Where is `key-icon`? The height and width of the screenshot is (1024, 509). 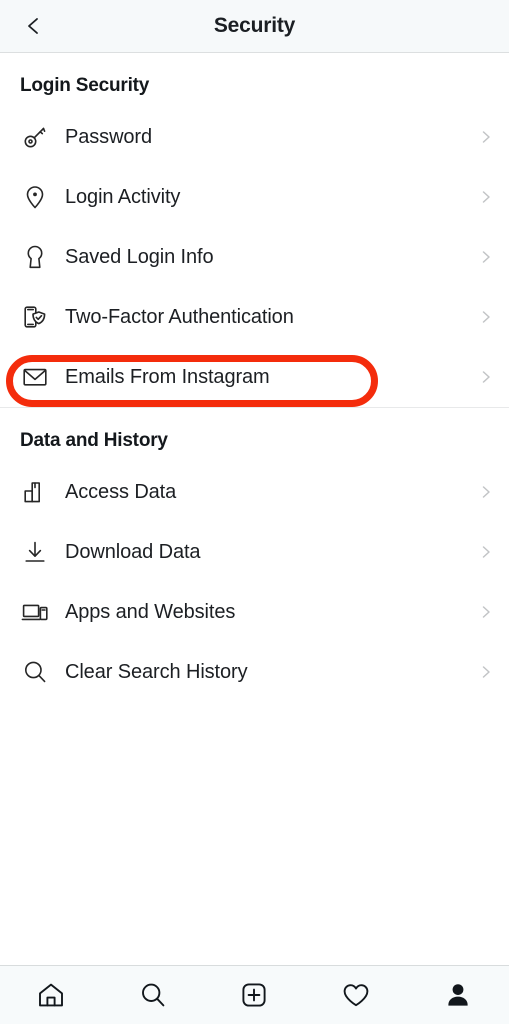
key-icon is located at coordinates (35, 137).